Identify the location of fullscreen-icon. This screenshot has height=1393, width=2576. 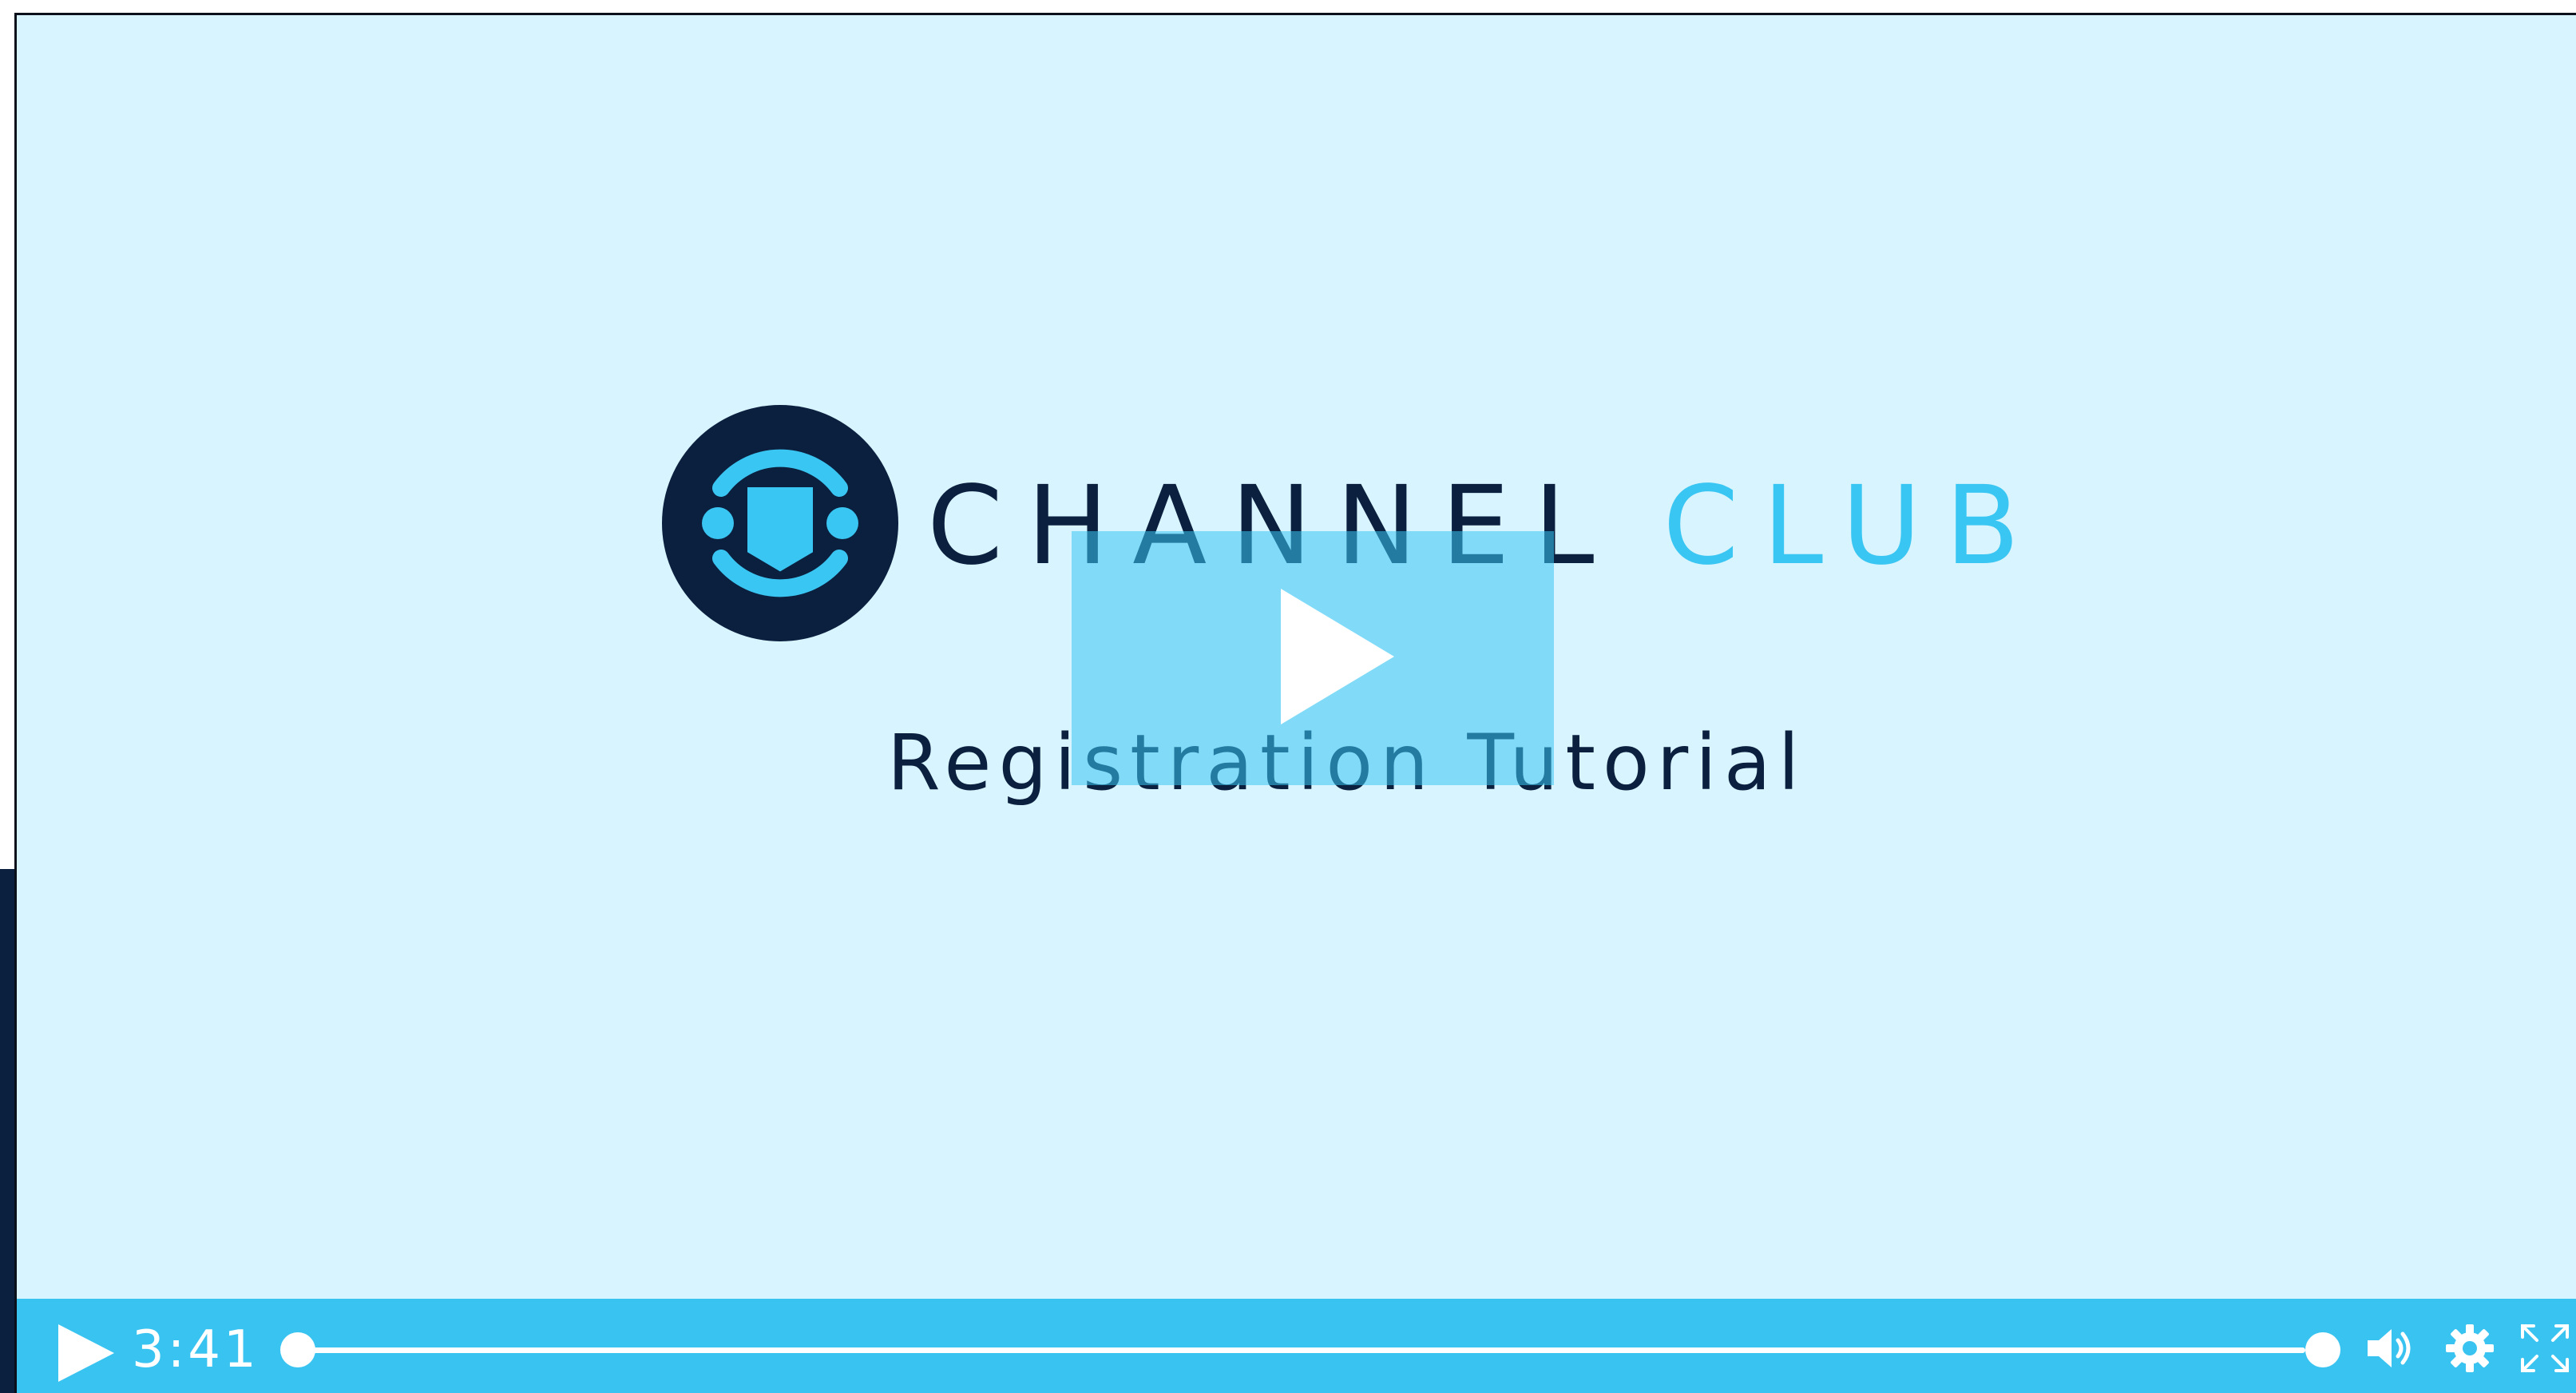
(2544, 1348).